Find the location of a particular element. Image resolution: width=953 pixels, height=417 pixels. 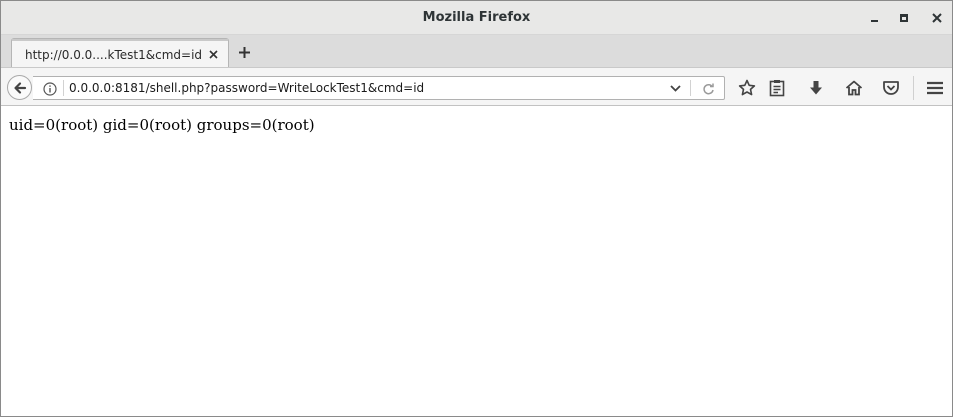

reading-list-icon is located at coordinates (777, 88).